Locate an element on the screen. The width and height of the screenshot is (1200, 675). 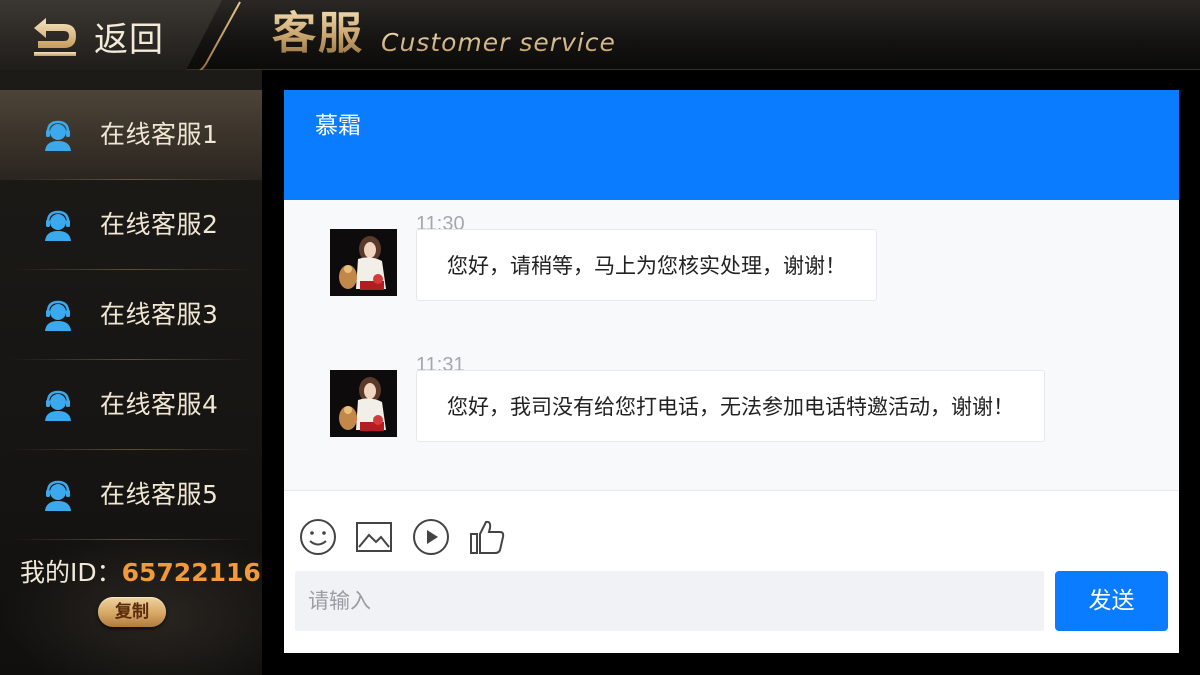
my-id-value: 65722116 is located at coordinates (191, 572).